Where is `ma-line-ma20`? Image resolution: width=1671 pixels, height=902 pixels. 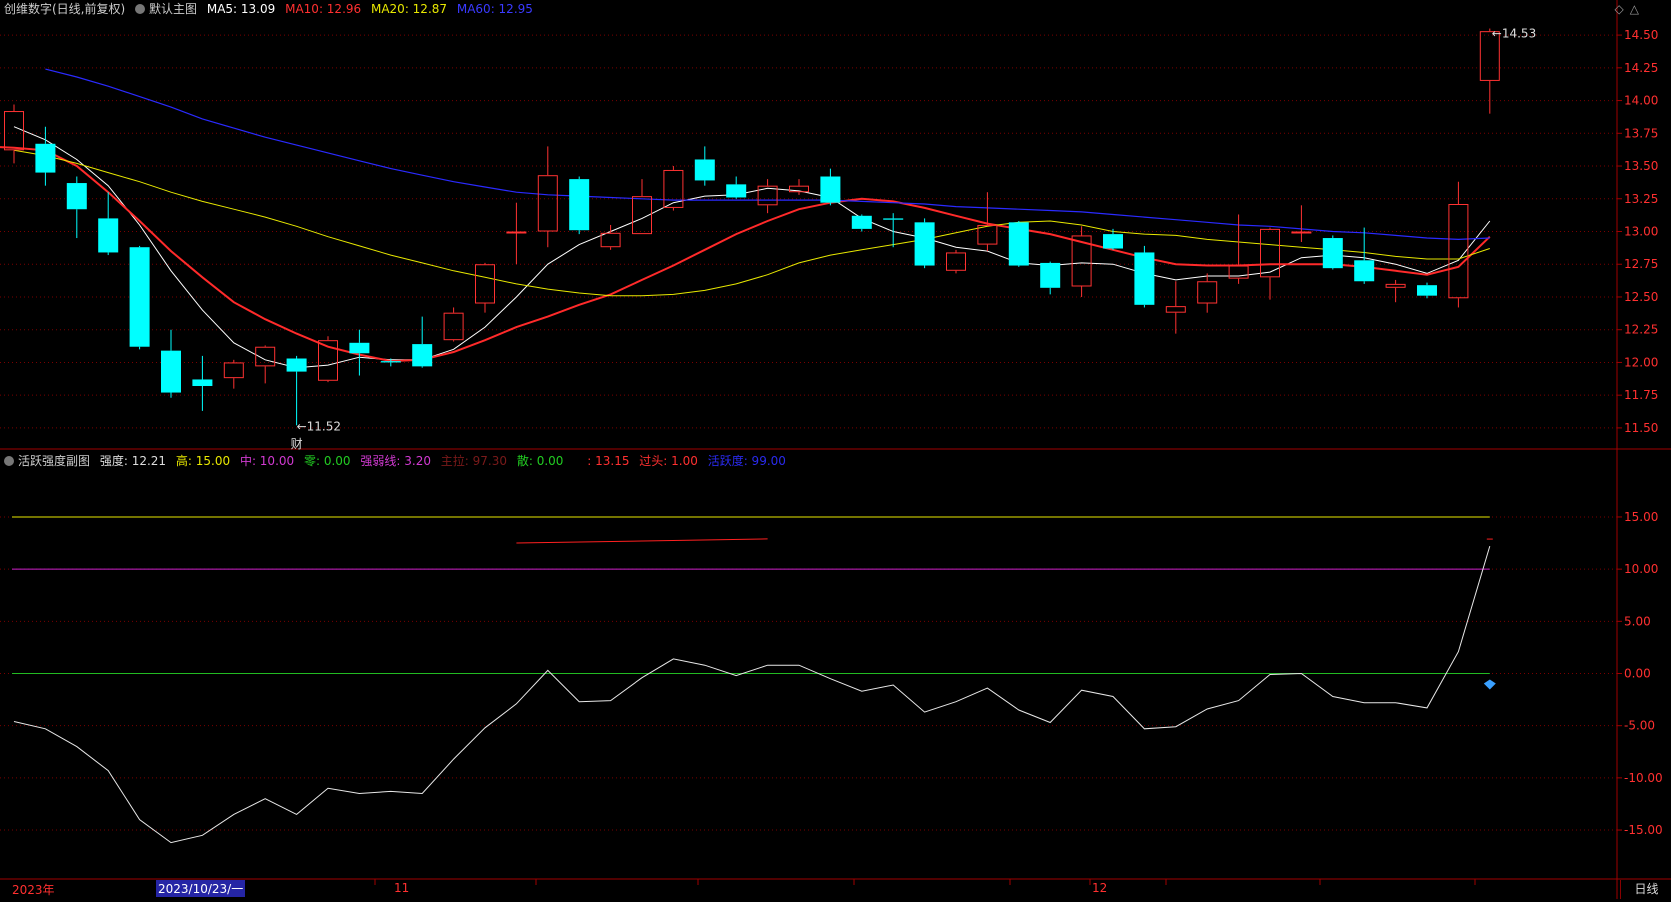
ma-line-ma20 is located at coordinates (751, 223).